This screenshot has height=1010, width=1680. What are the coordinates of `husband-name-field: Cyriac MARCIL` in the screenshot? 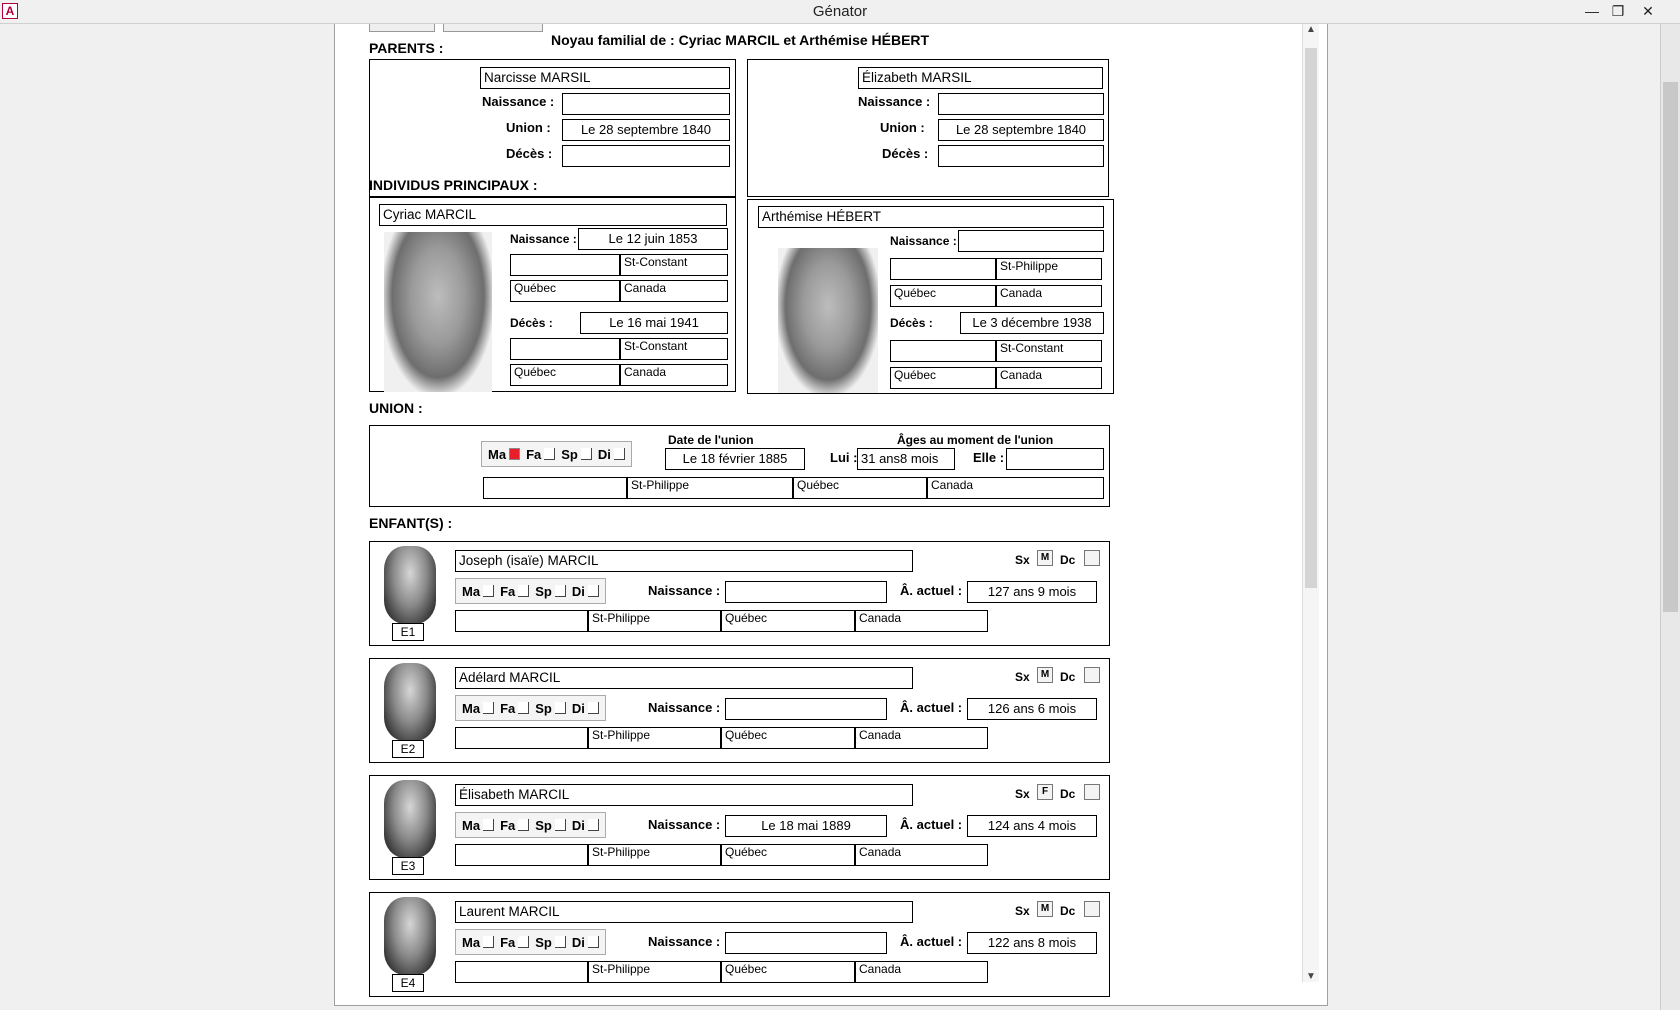 It's located at (553, 215).